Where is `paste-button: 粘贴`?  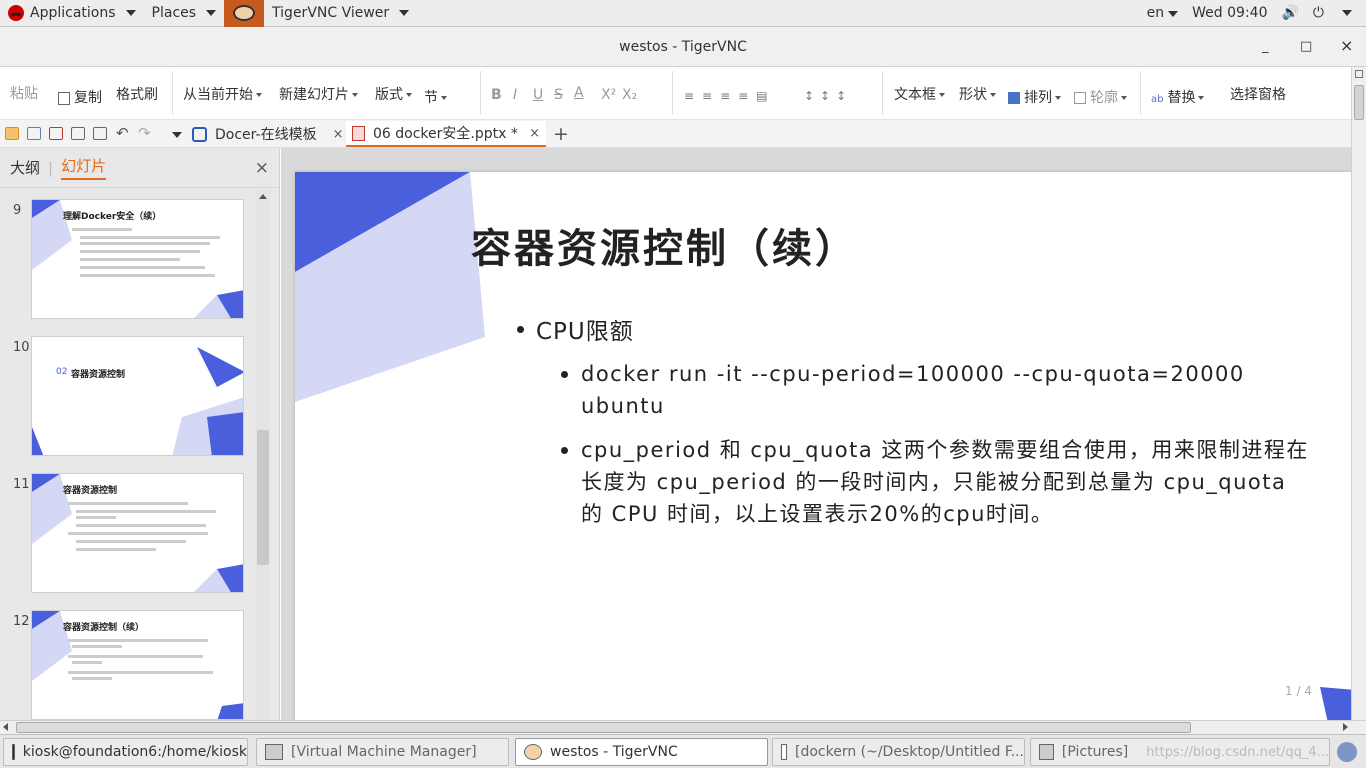 paste-button: 粘贴 is located at coordinates (24, 93).